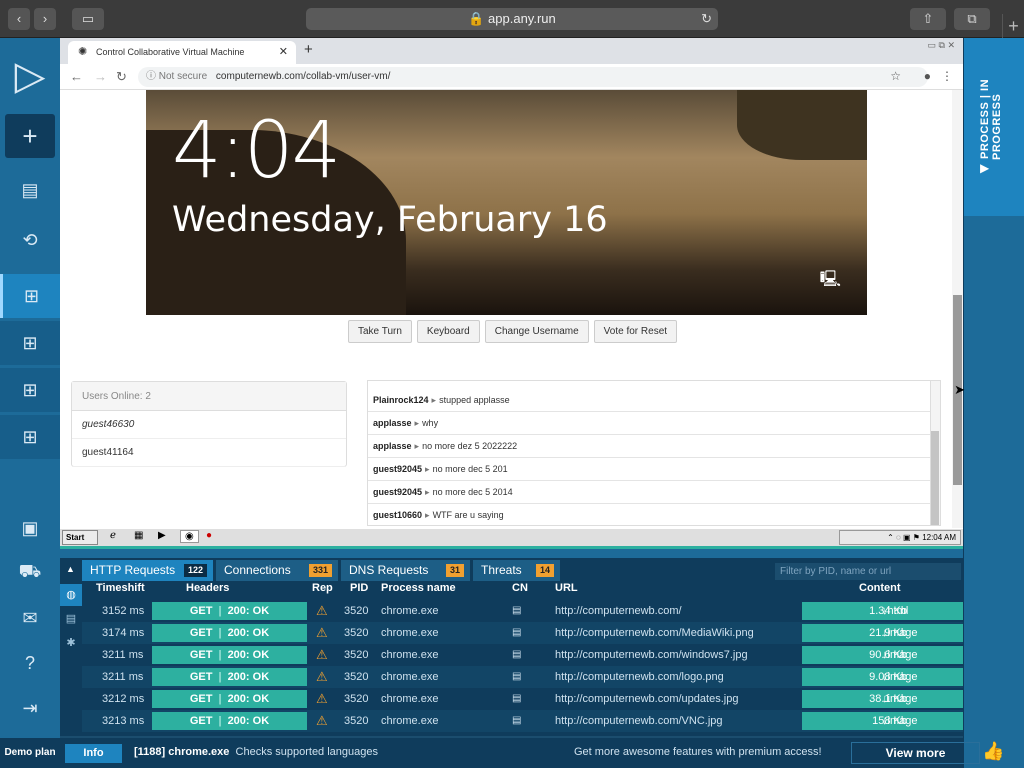  What do you see at coordinates (80, 537) in the screenshot?
I see `start-button: Start` at bounding box center [80, 537].